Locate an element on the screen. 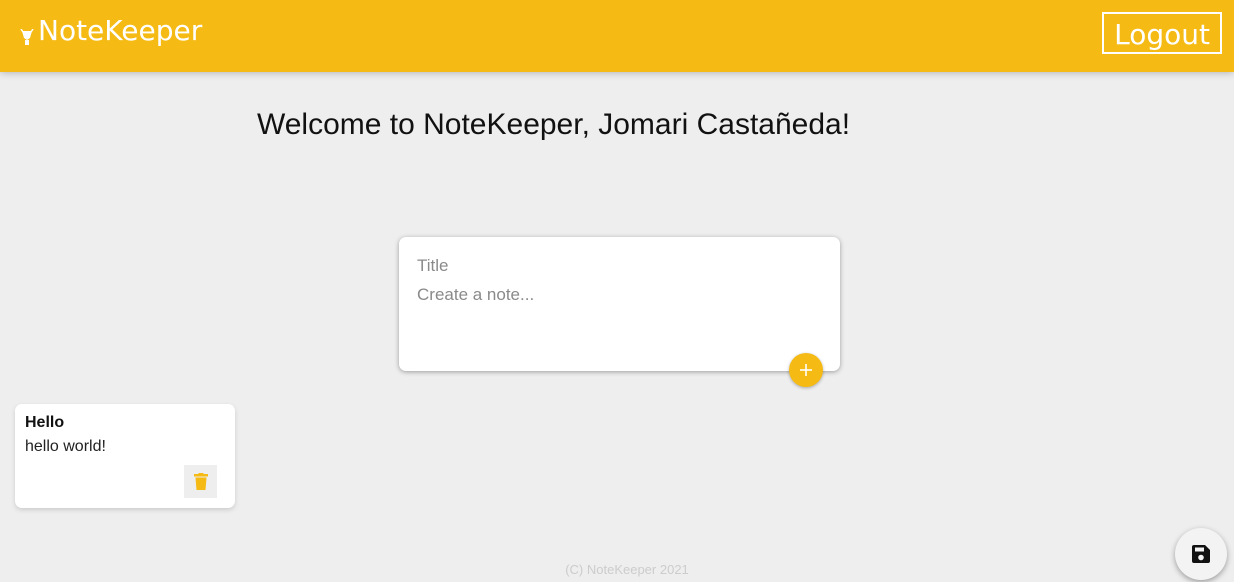 This screenshot has height=582, width=1234. plus-icon is located at coordinates (806, 370).